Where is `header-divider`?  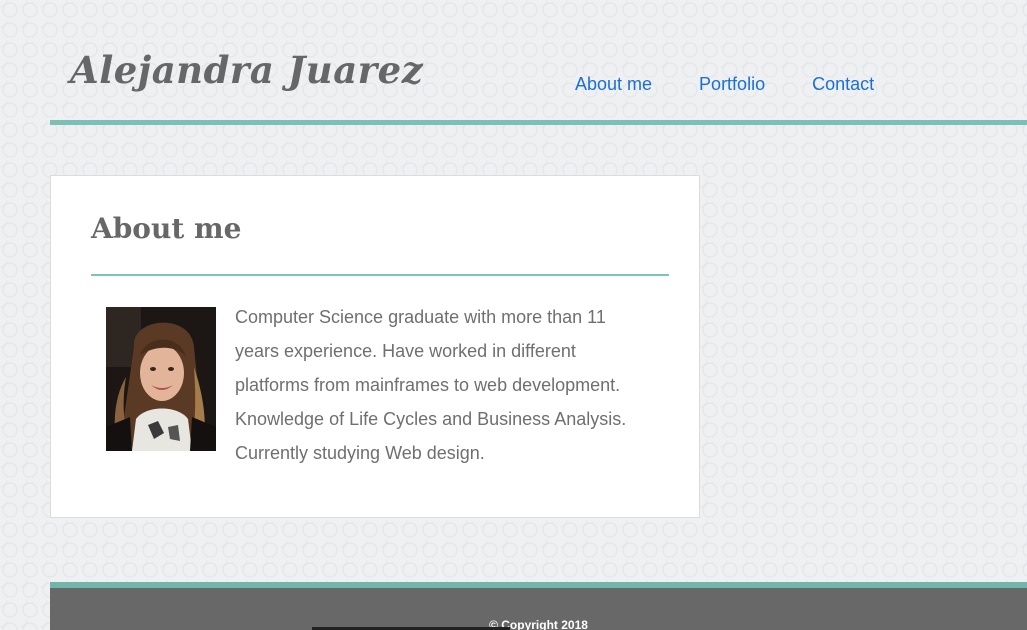
header-divider is located at coordinates (538, 122).